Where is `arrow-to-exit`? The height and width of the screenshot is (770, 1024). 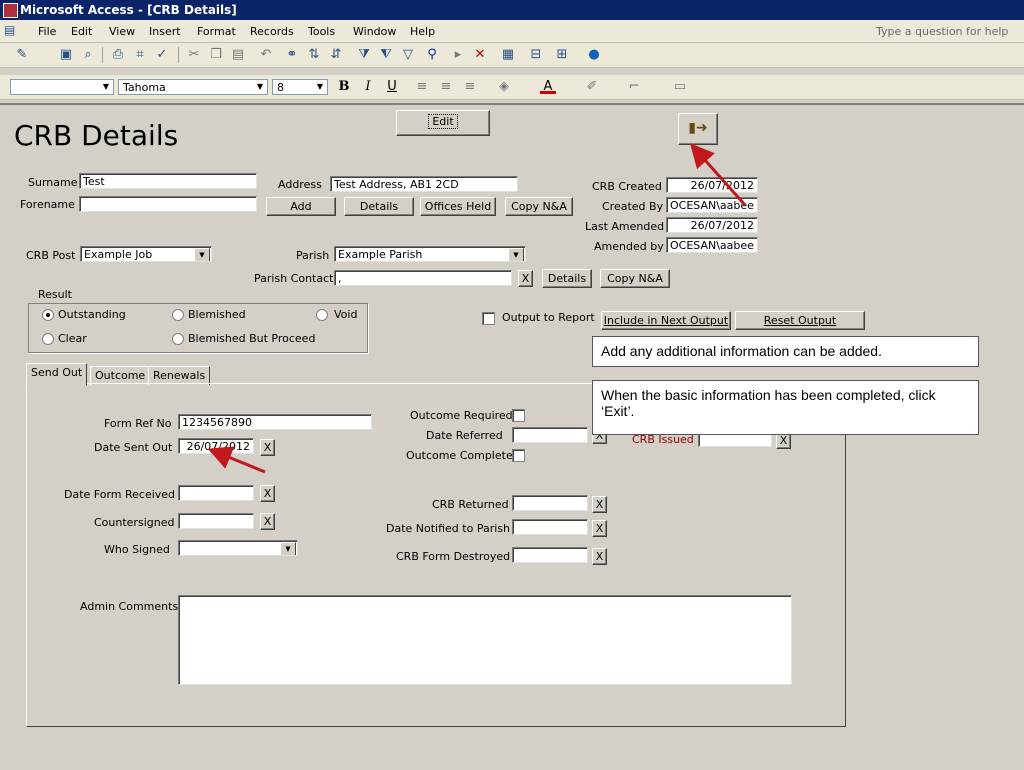 arrow-to-exit is located at coordinates (718, 174).